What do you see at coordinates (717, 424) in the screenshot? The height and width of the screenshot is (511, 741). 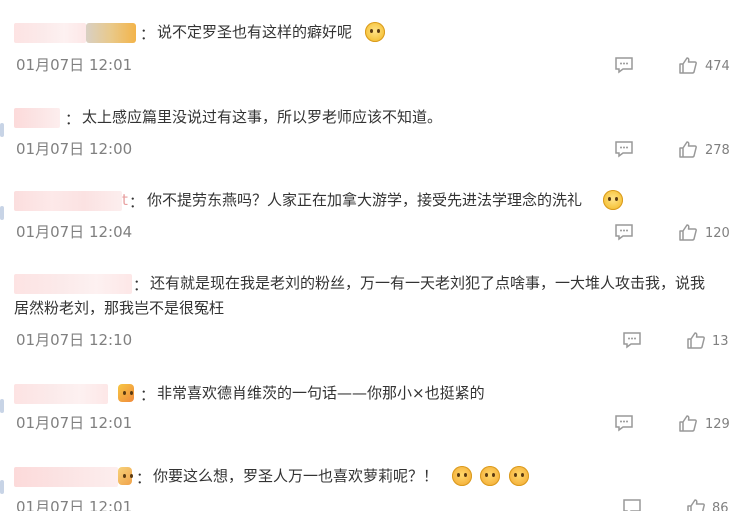 I see `like-count: 129` at bounding box center [717, 424].